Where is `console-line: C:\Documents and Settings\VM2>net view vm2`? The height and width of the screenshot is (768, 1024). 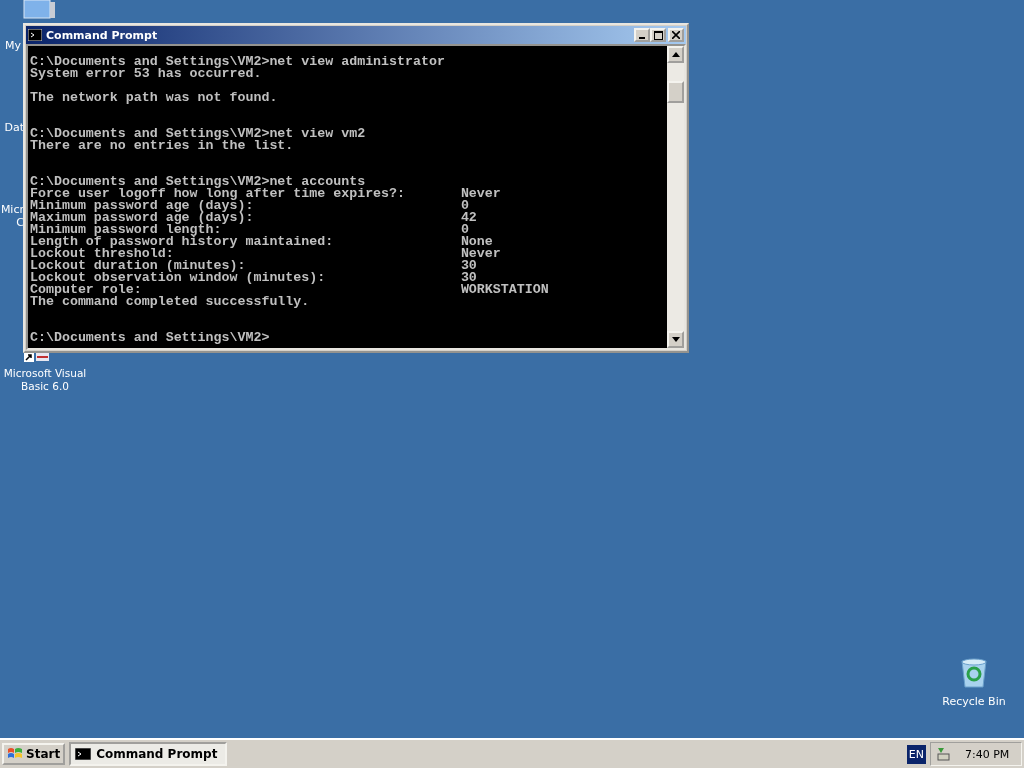 console-line: C:\Documents and Settings\VM2>net view vm2 is located at coordinates (198, 134).